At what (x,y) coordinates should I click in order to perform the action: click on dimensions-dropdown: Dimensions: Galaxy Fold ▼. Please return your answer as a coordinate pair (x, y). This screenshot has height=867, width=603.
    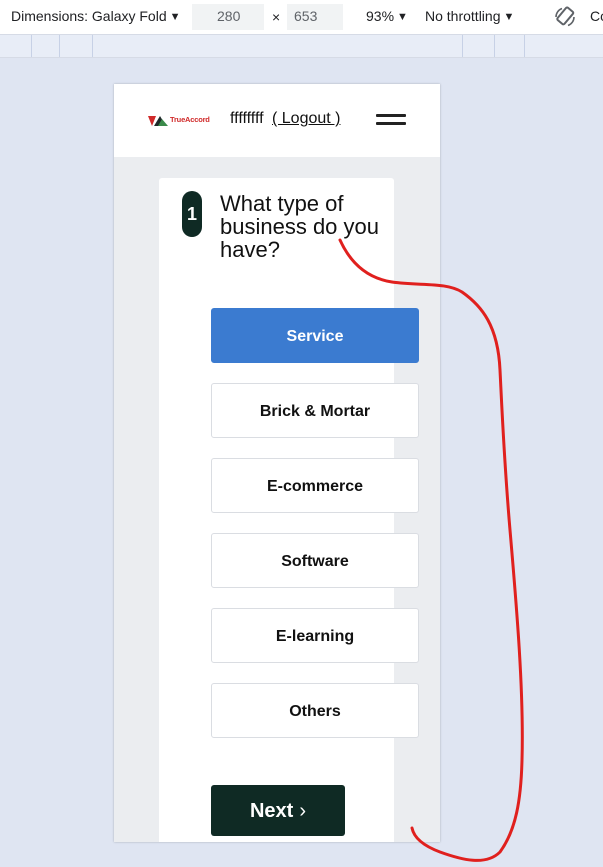
    Looking at the image, I should click on (96, 16).